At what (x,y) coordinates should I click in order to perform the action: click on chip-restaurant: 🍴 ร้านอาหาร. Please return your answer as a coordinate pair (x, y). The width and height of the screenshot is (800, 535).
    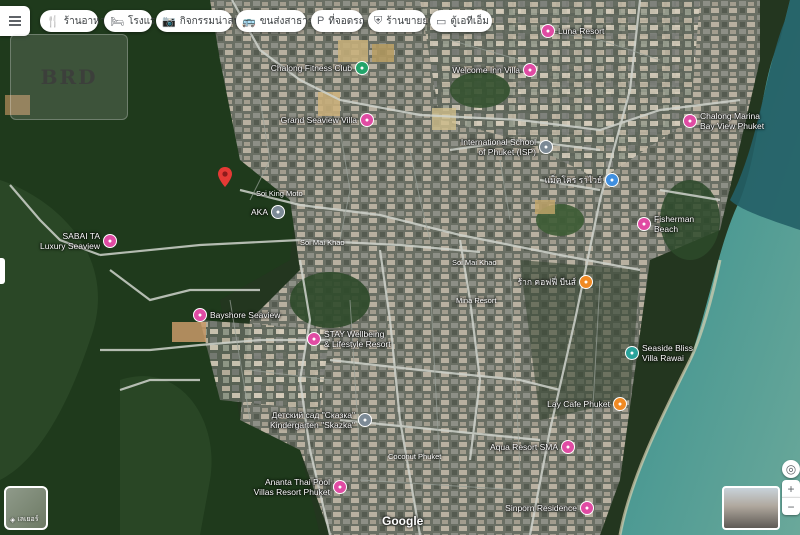
    Looking at the image, I should click on (75, 21).